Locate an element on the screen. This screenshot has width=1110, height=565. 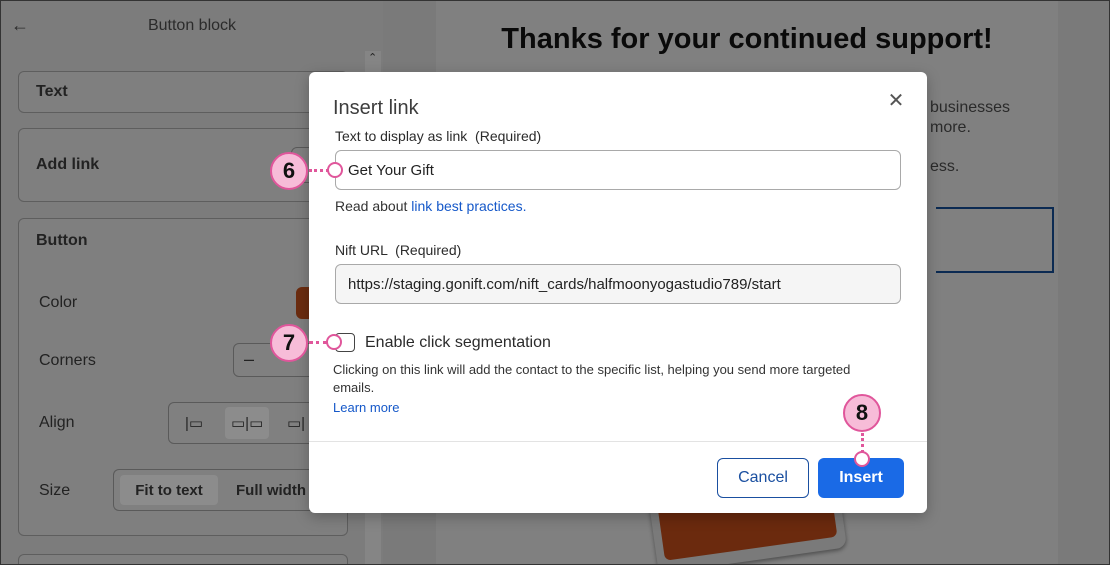
email-text-fragment: businesses is located at coordinates (970, 107).